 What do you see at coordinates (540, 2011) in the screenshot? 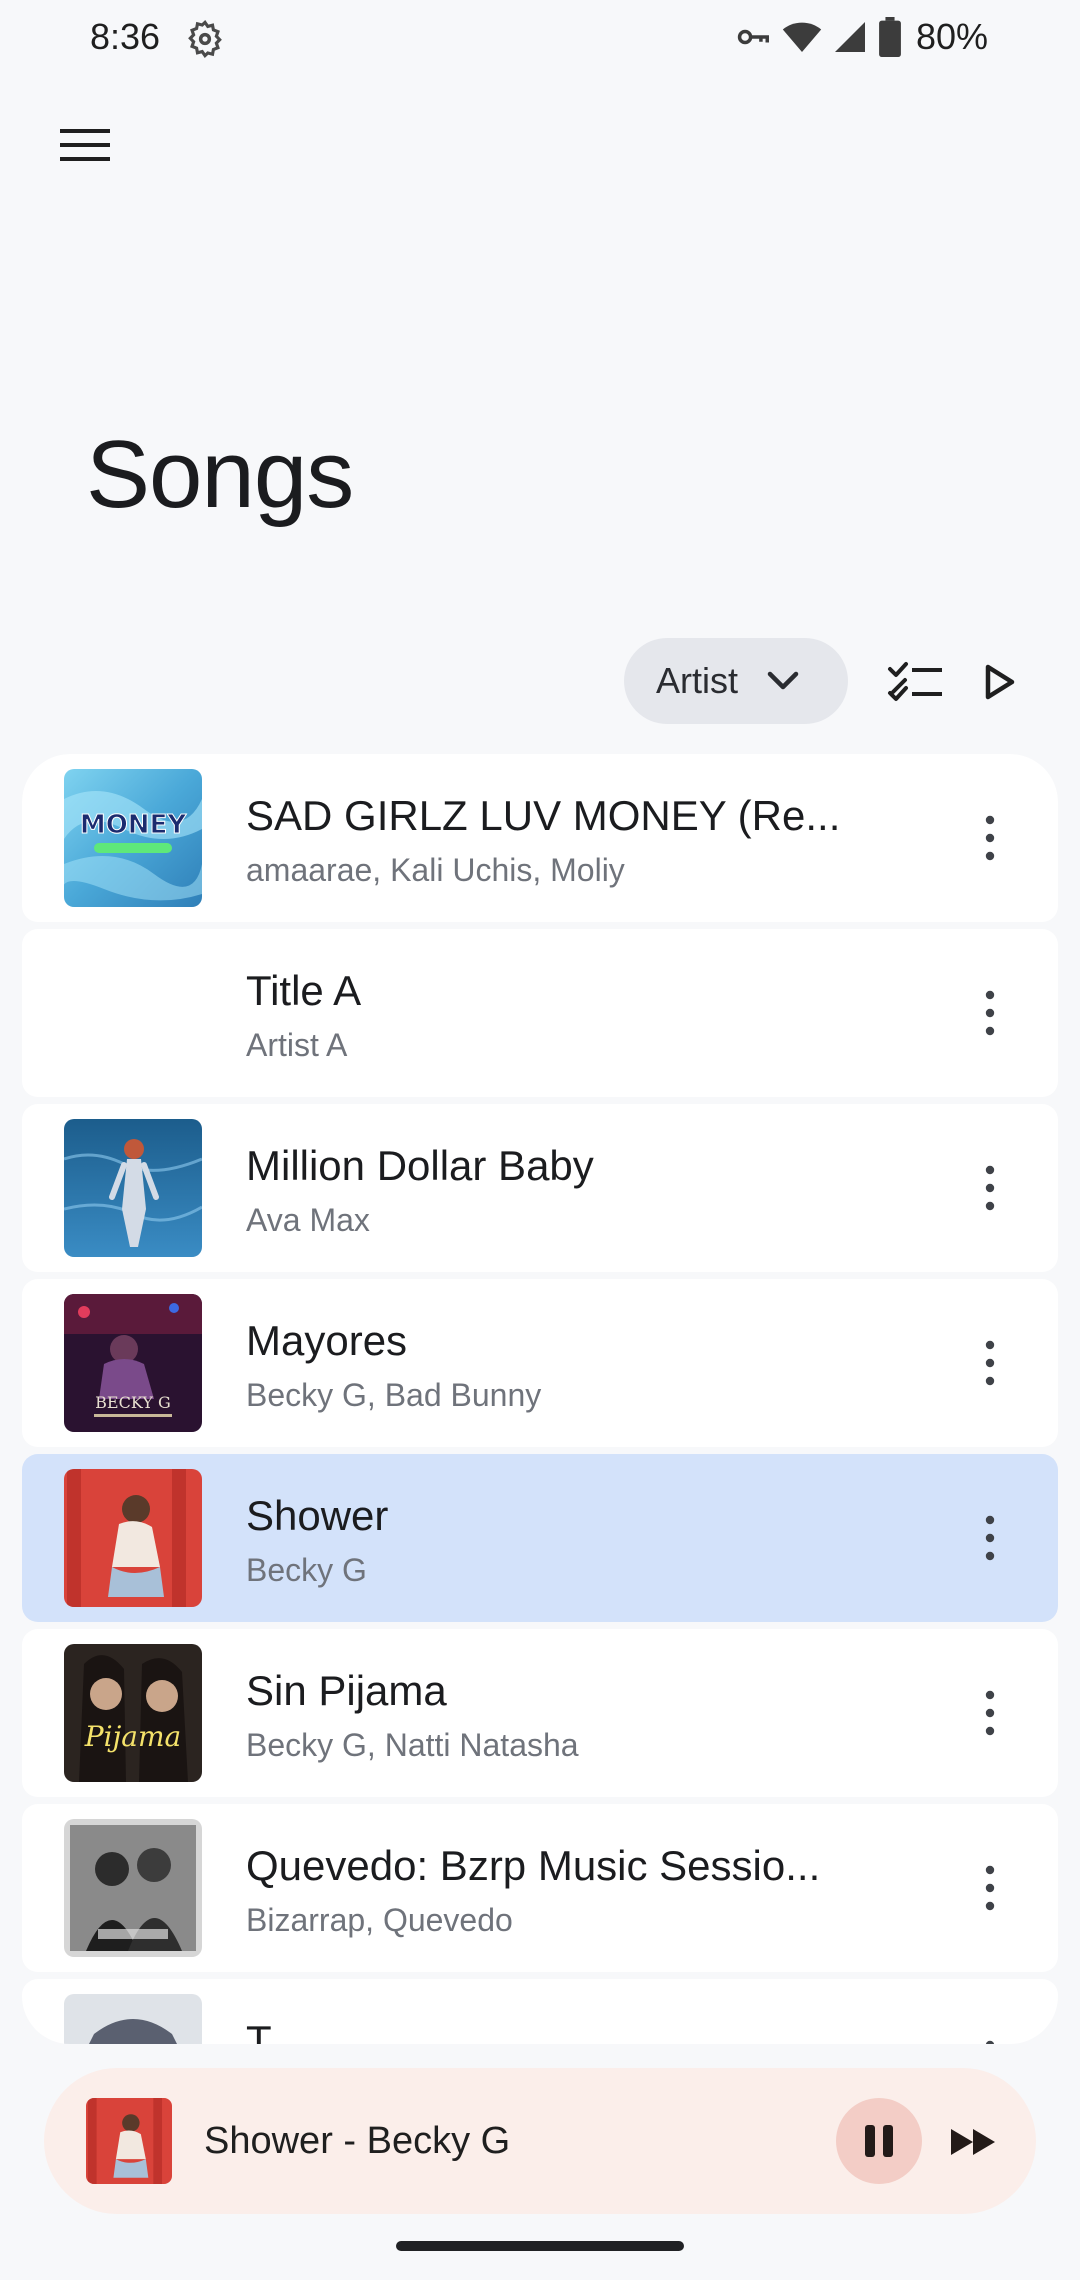
I see `song-row: T` at bounding box center [540, 2011].